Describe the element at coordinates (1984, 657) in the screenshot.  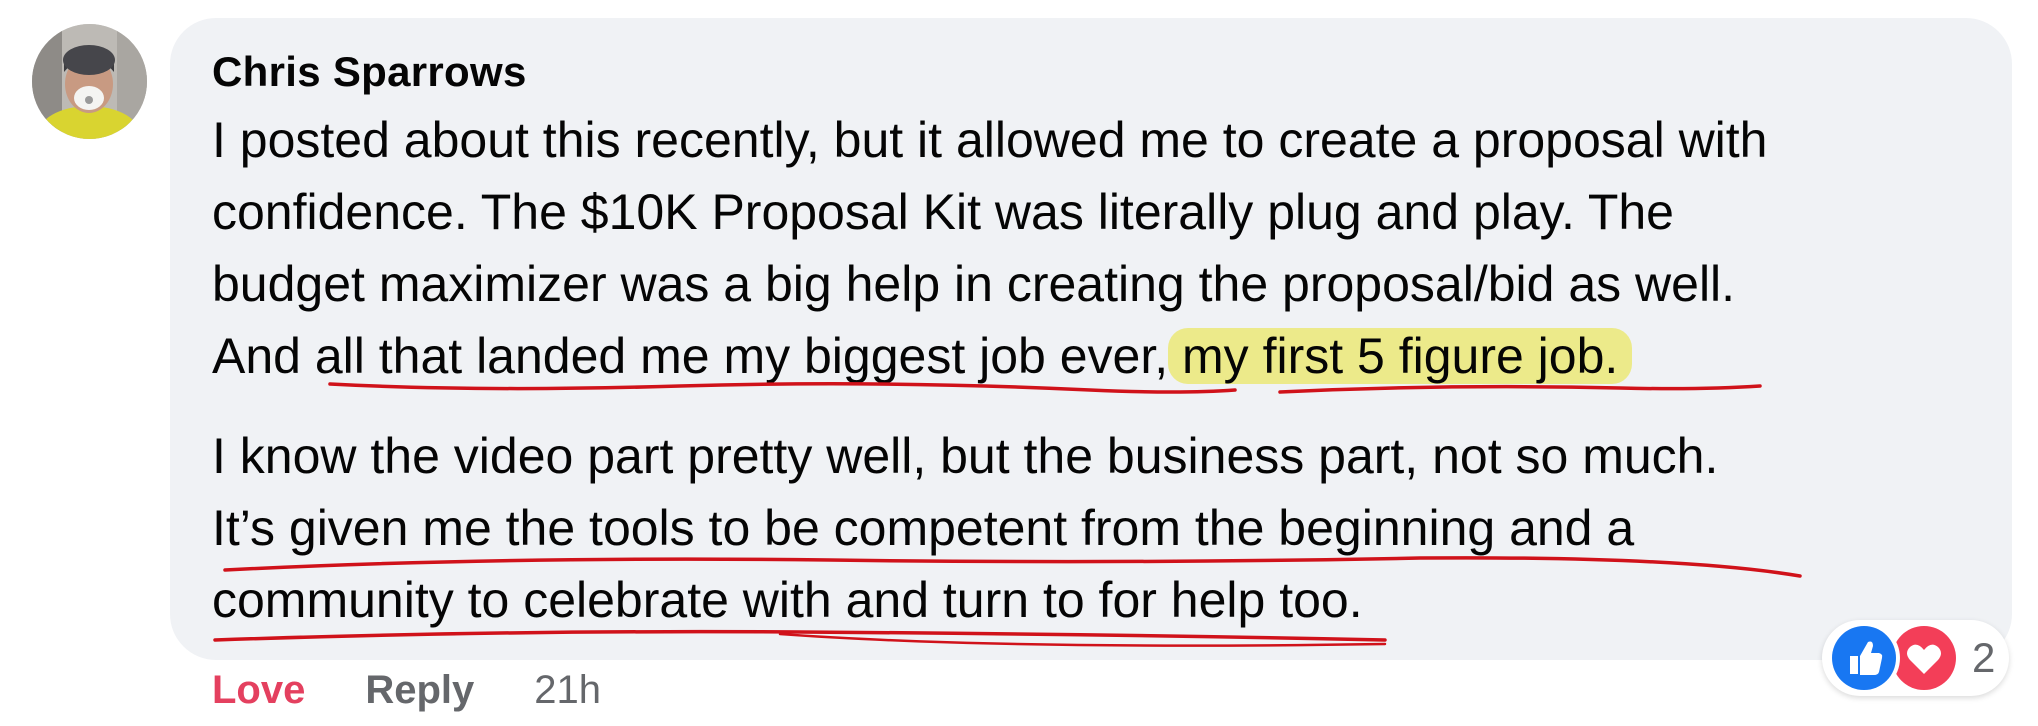
I see `reaction-count: 2` at that location.